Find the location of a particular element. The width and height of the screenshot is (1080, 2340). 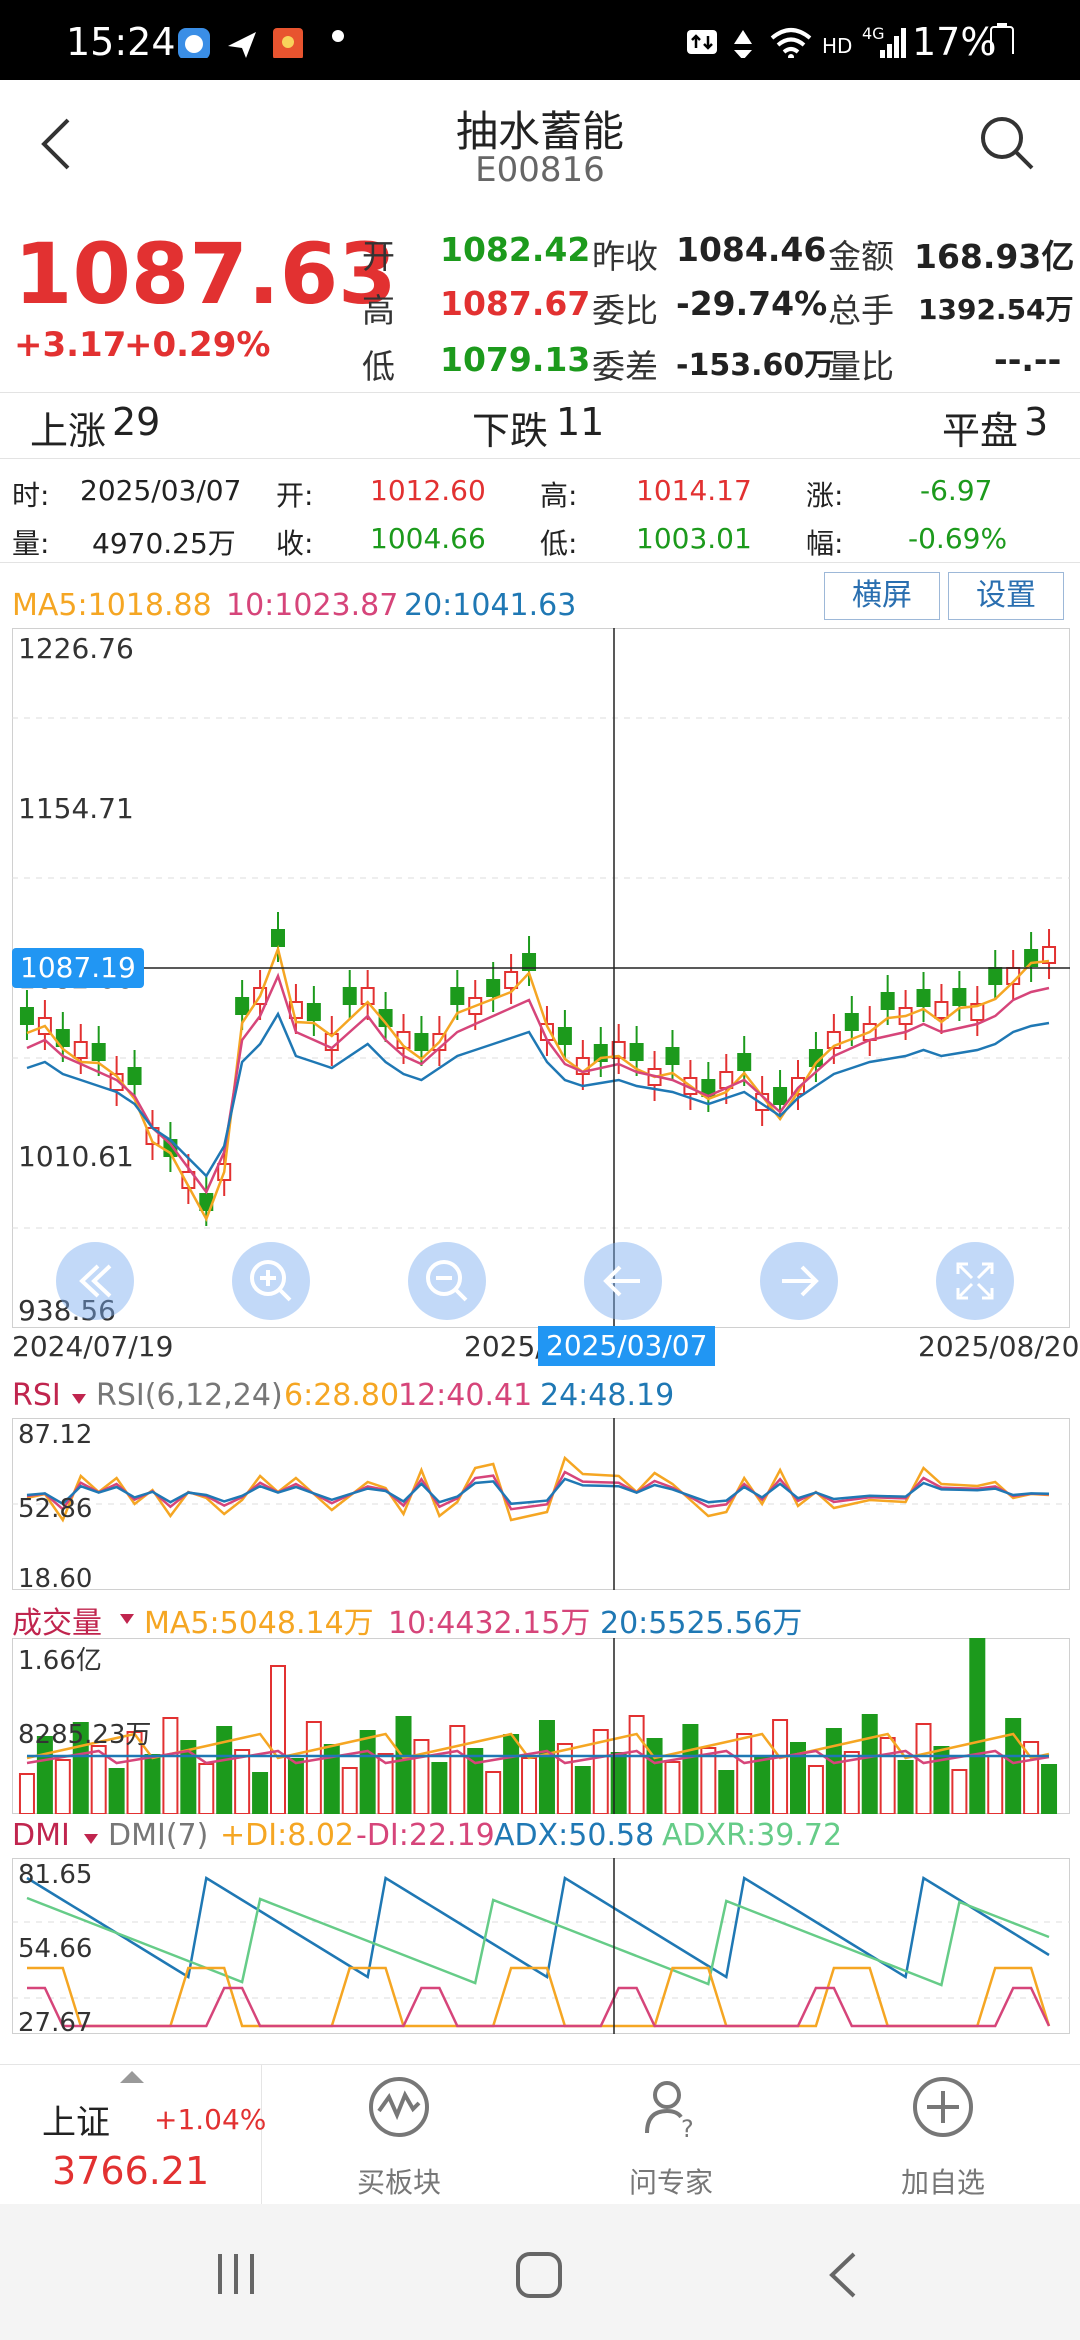

system-back-icon is located at coordinates (842, 2275).